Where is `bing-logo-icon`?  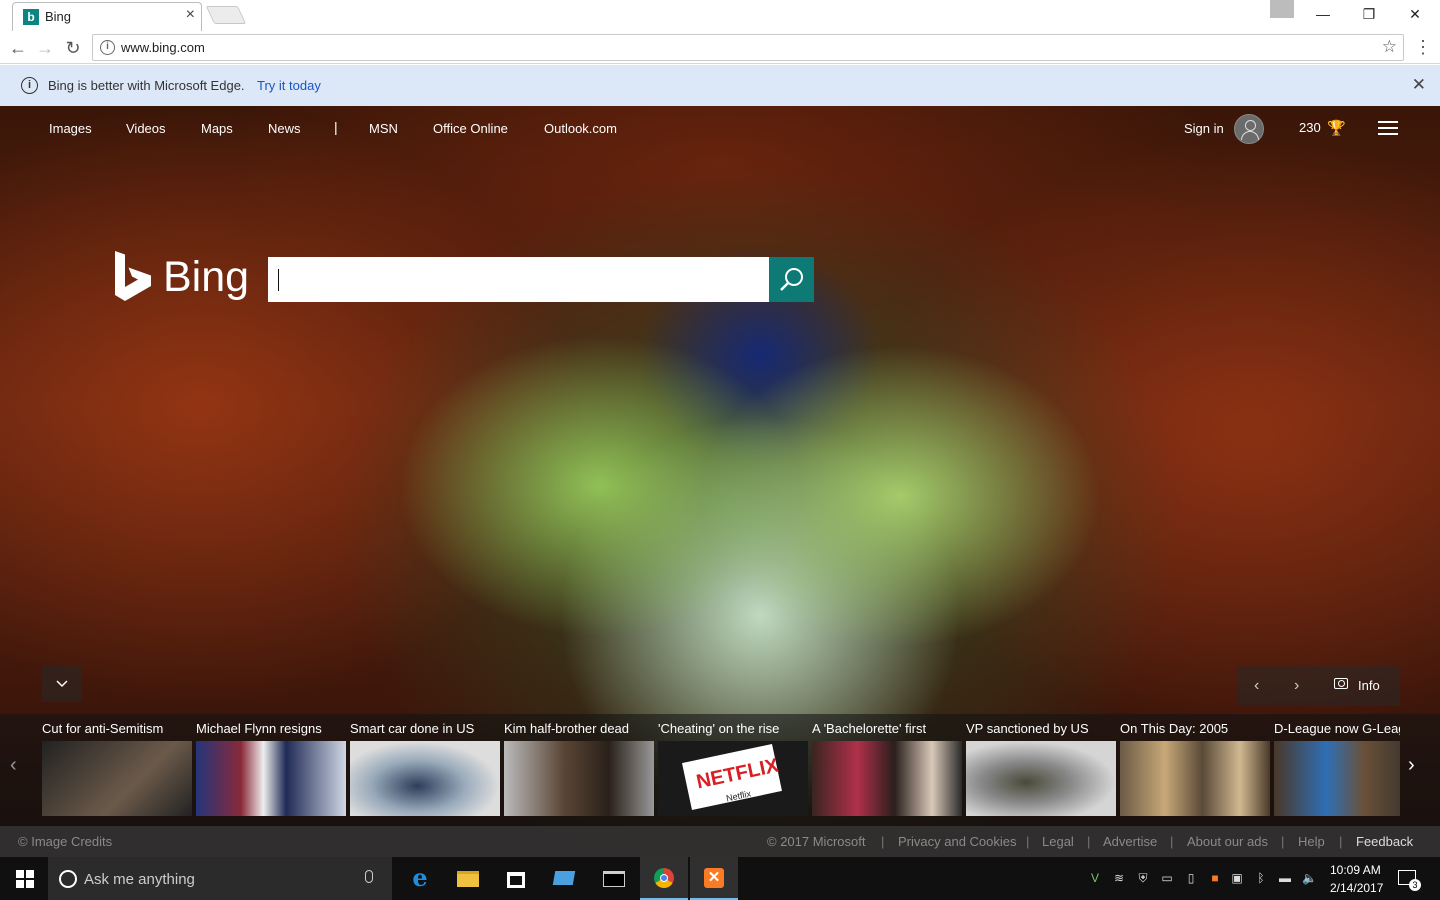
bing-logo-icon is located at coordinates (133, 276).